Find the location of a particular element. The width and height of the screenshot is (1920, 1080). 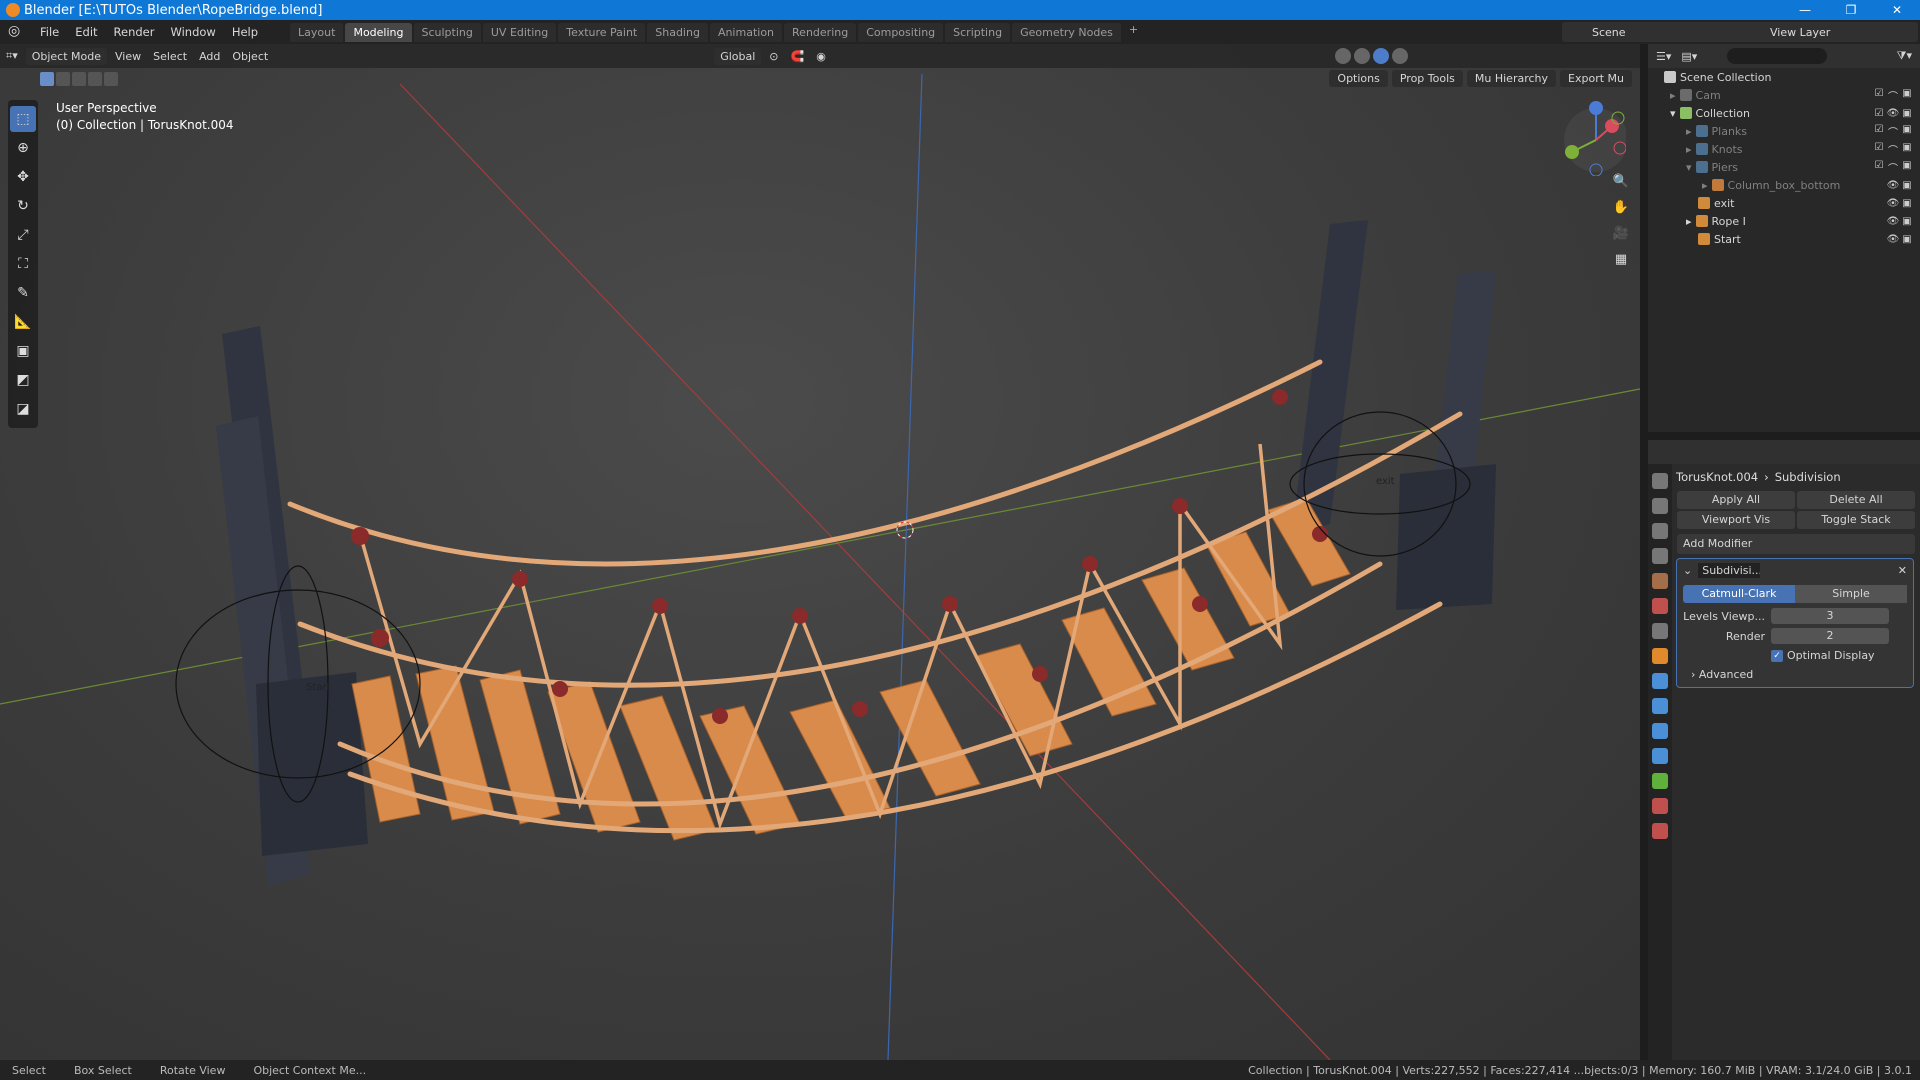

delete-all-button: Delete All is located at coordinates (1856, 500).